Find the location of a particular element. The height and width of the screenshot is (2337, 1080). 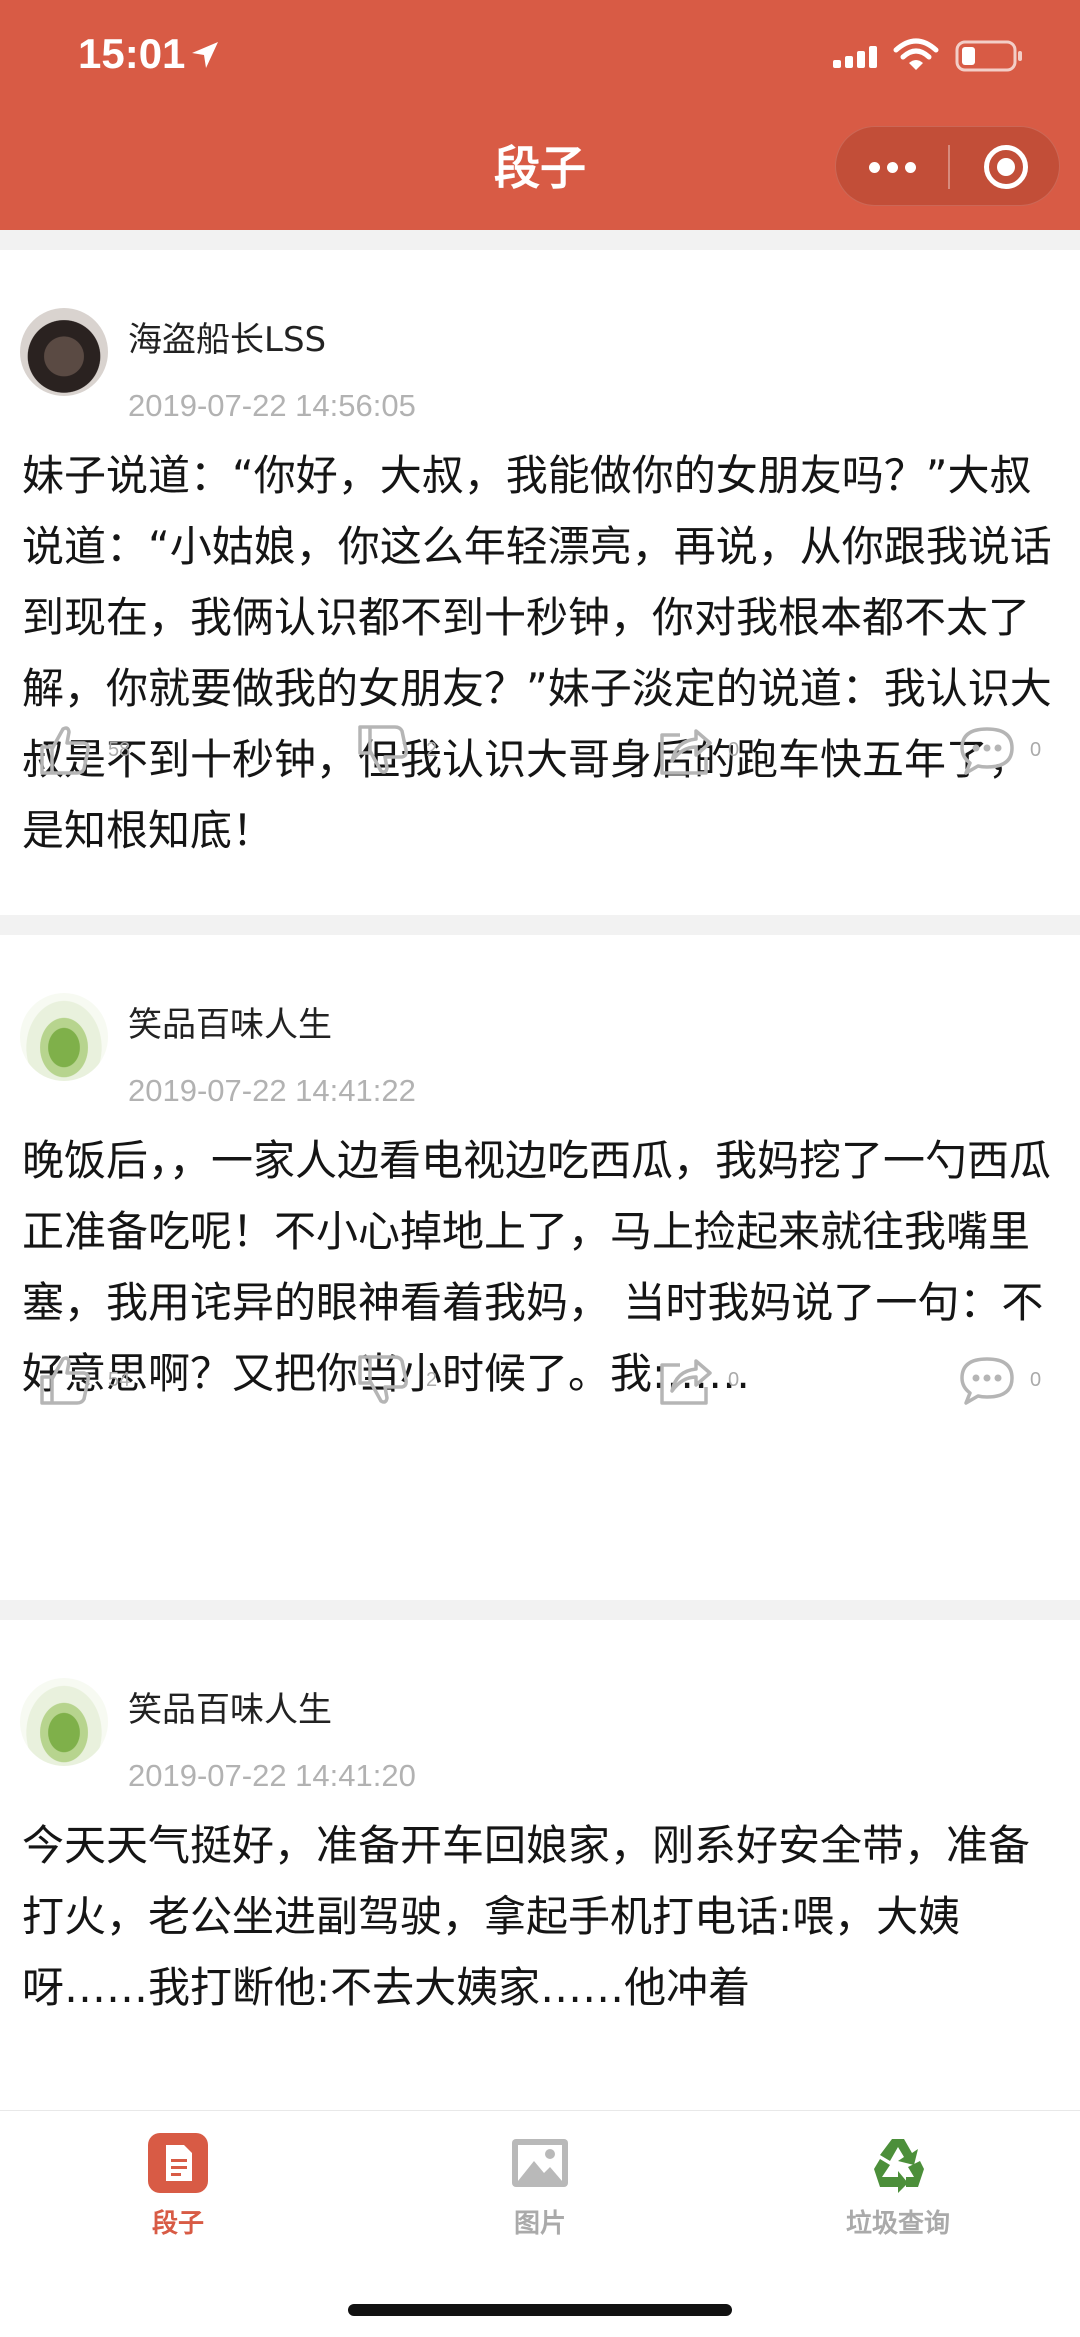

wifi-icon is located at coordinates (916, 54).